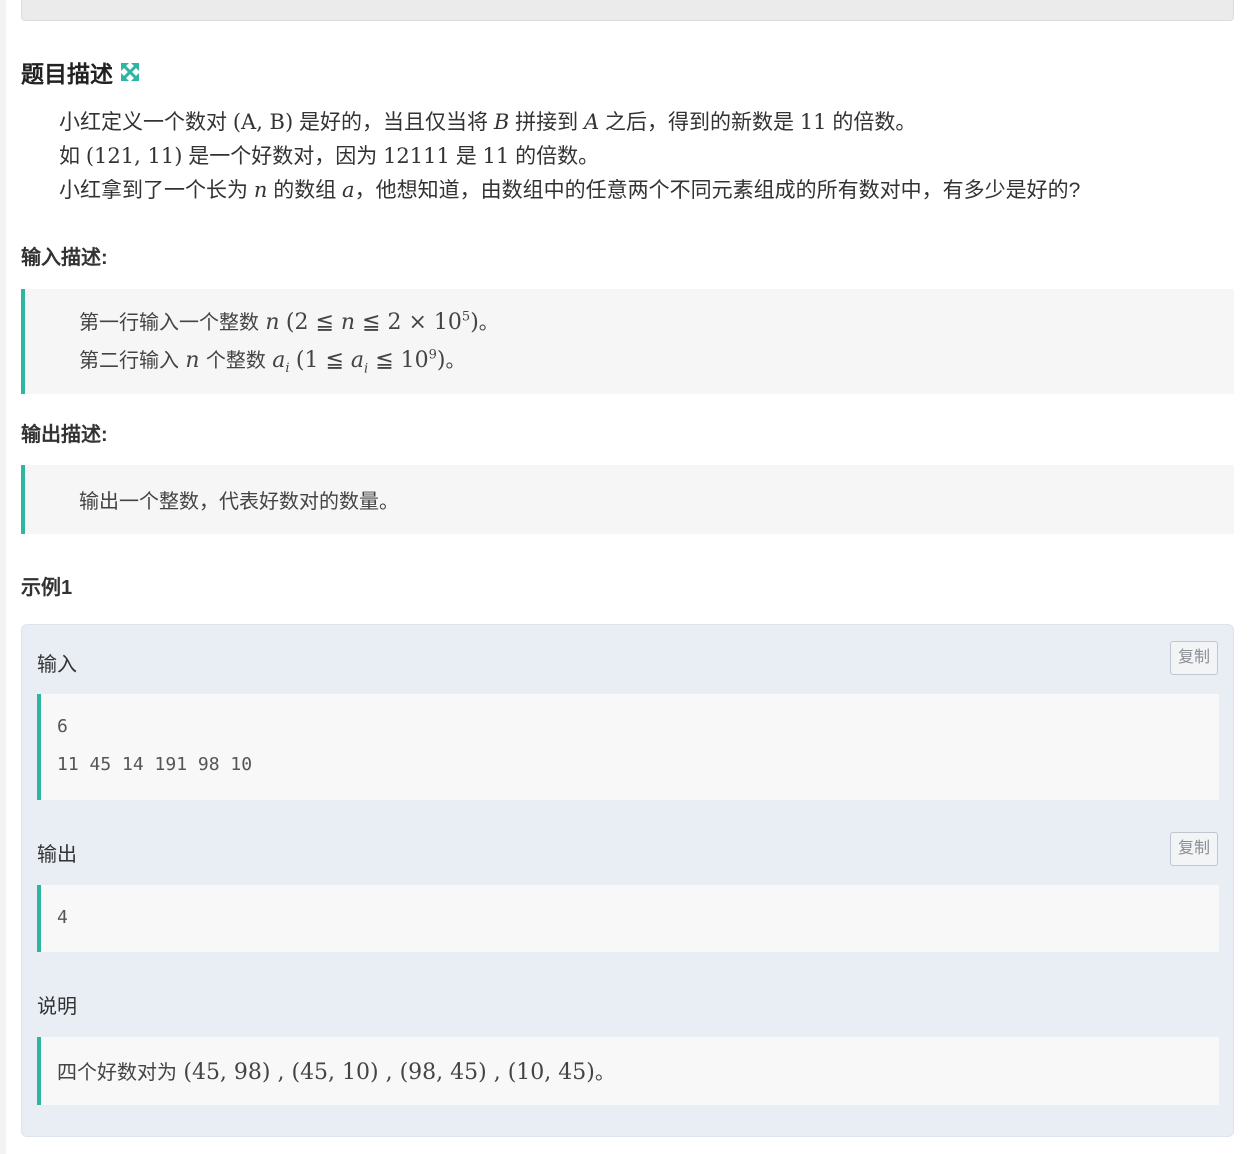 This screenshot has width=1259, height=1154. Describe the element at coordinates (1194, 658) in the screenshot. I see `copy-input-button: 复制` at that location.